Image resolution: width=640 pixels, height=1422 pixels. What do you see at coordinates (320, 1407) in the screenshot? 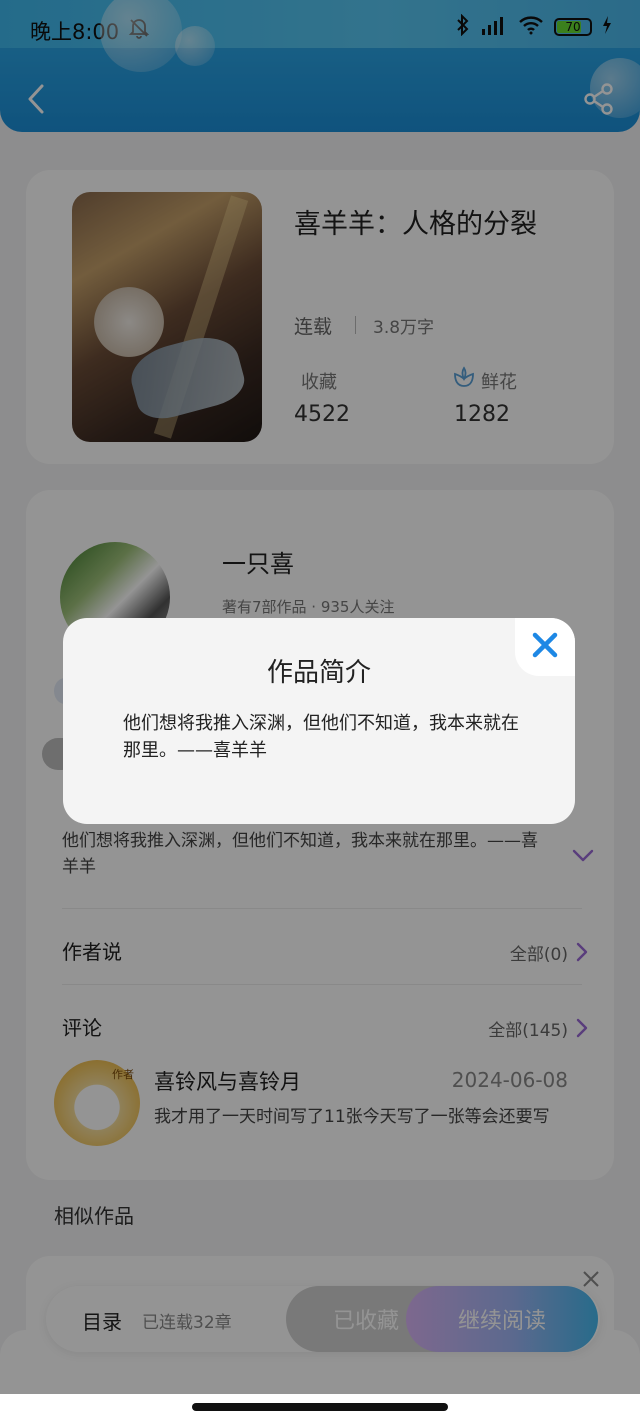
I see `home-indicator` at bounding box center [320, 1407].